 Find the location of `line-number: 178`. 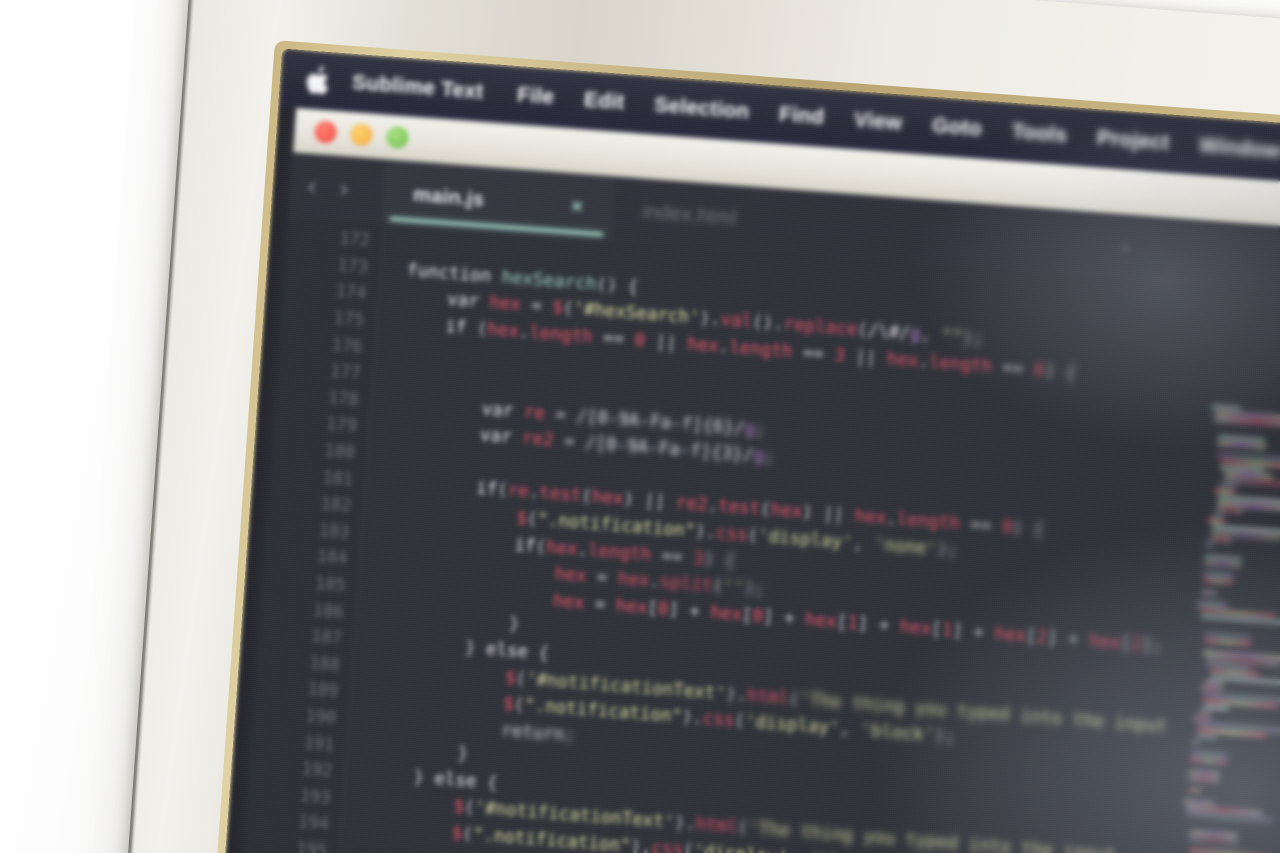

line-number: 178 is located at coordinates (343, 399).